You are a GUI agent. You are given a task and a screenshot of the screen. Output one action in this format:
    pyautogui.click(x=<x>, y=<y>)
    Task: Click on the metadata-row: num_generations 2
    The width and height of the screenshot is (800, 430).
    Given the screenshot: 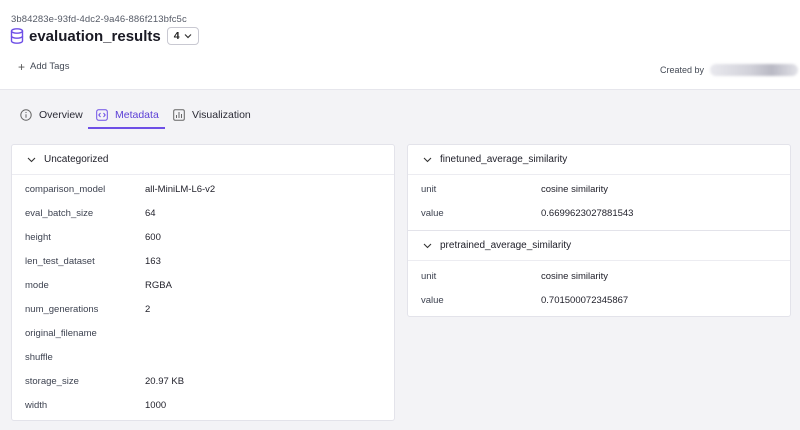 What is the action you would take?
    pyautogui.click(x=203, y=310)
    